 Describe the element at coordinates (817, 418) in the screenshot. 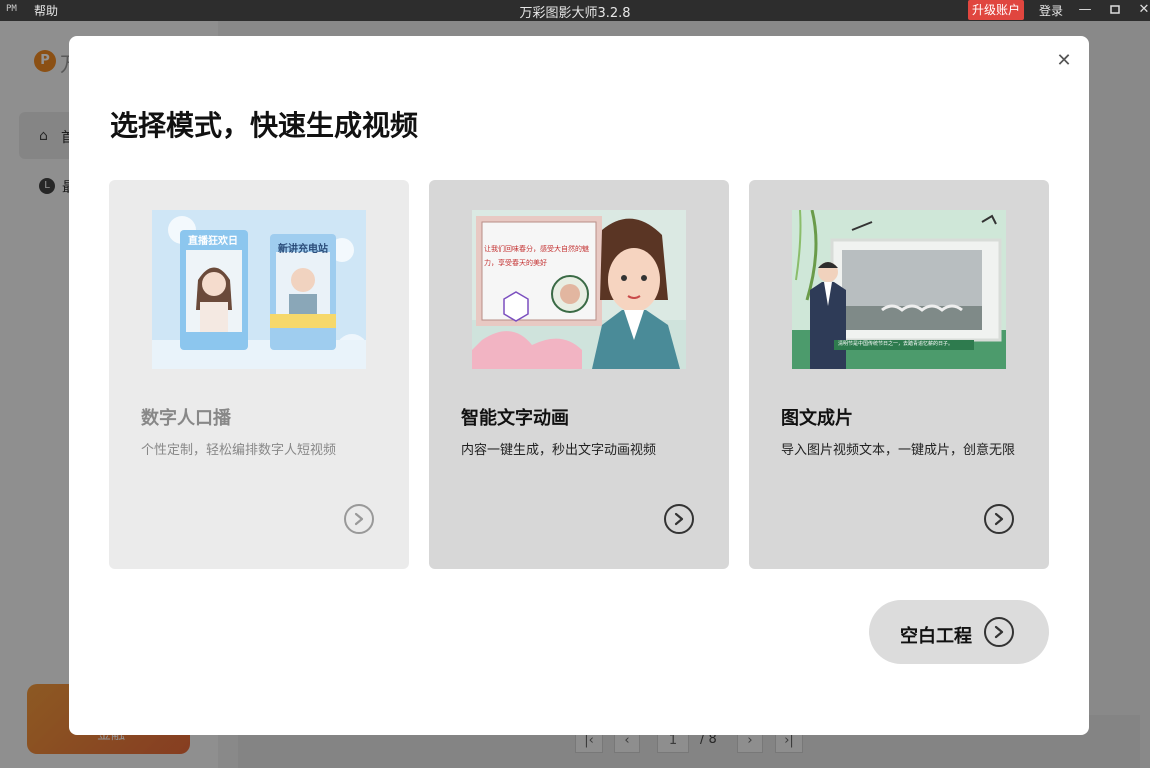

I see `card-title: 图文成片` at that location.